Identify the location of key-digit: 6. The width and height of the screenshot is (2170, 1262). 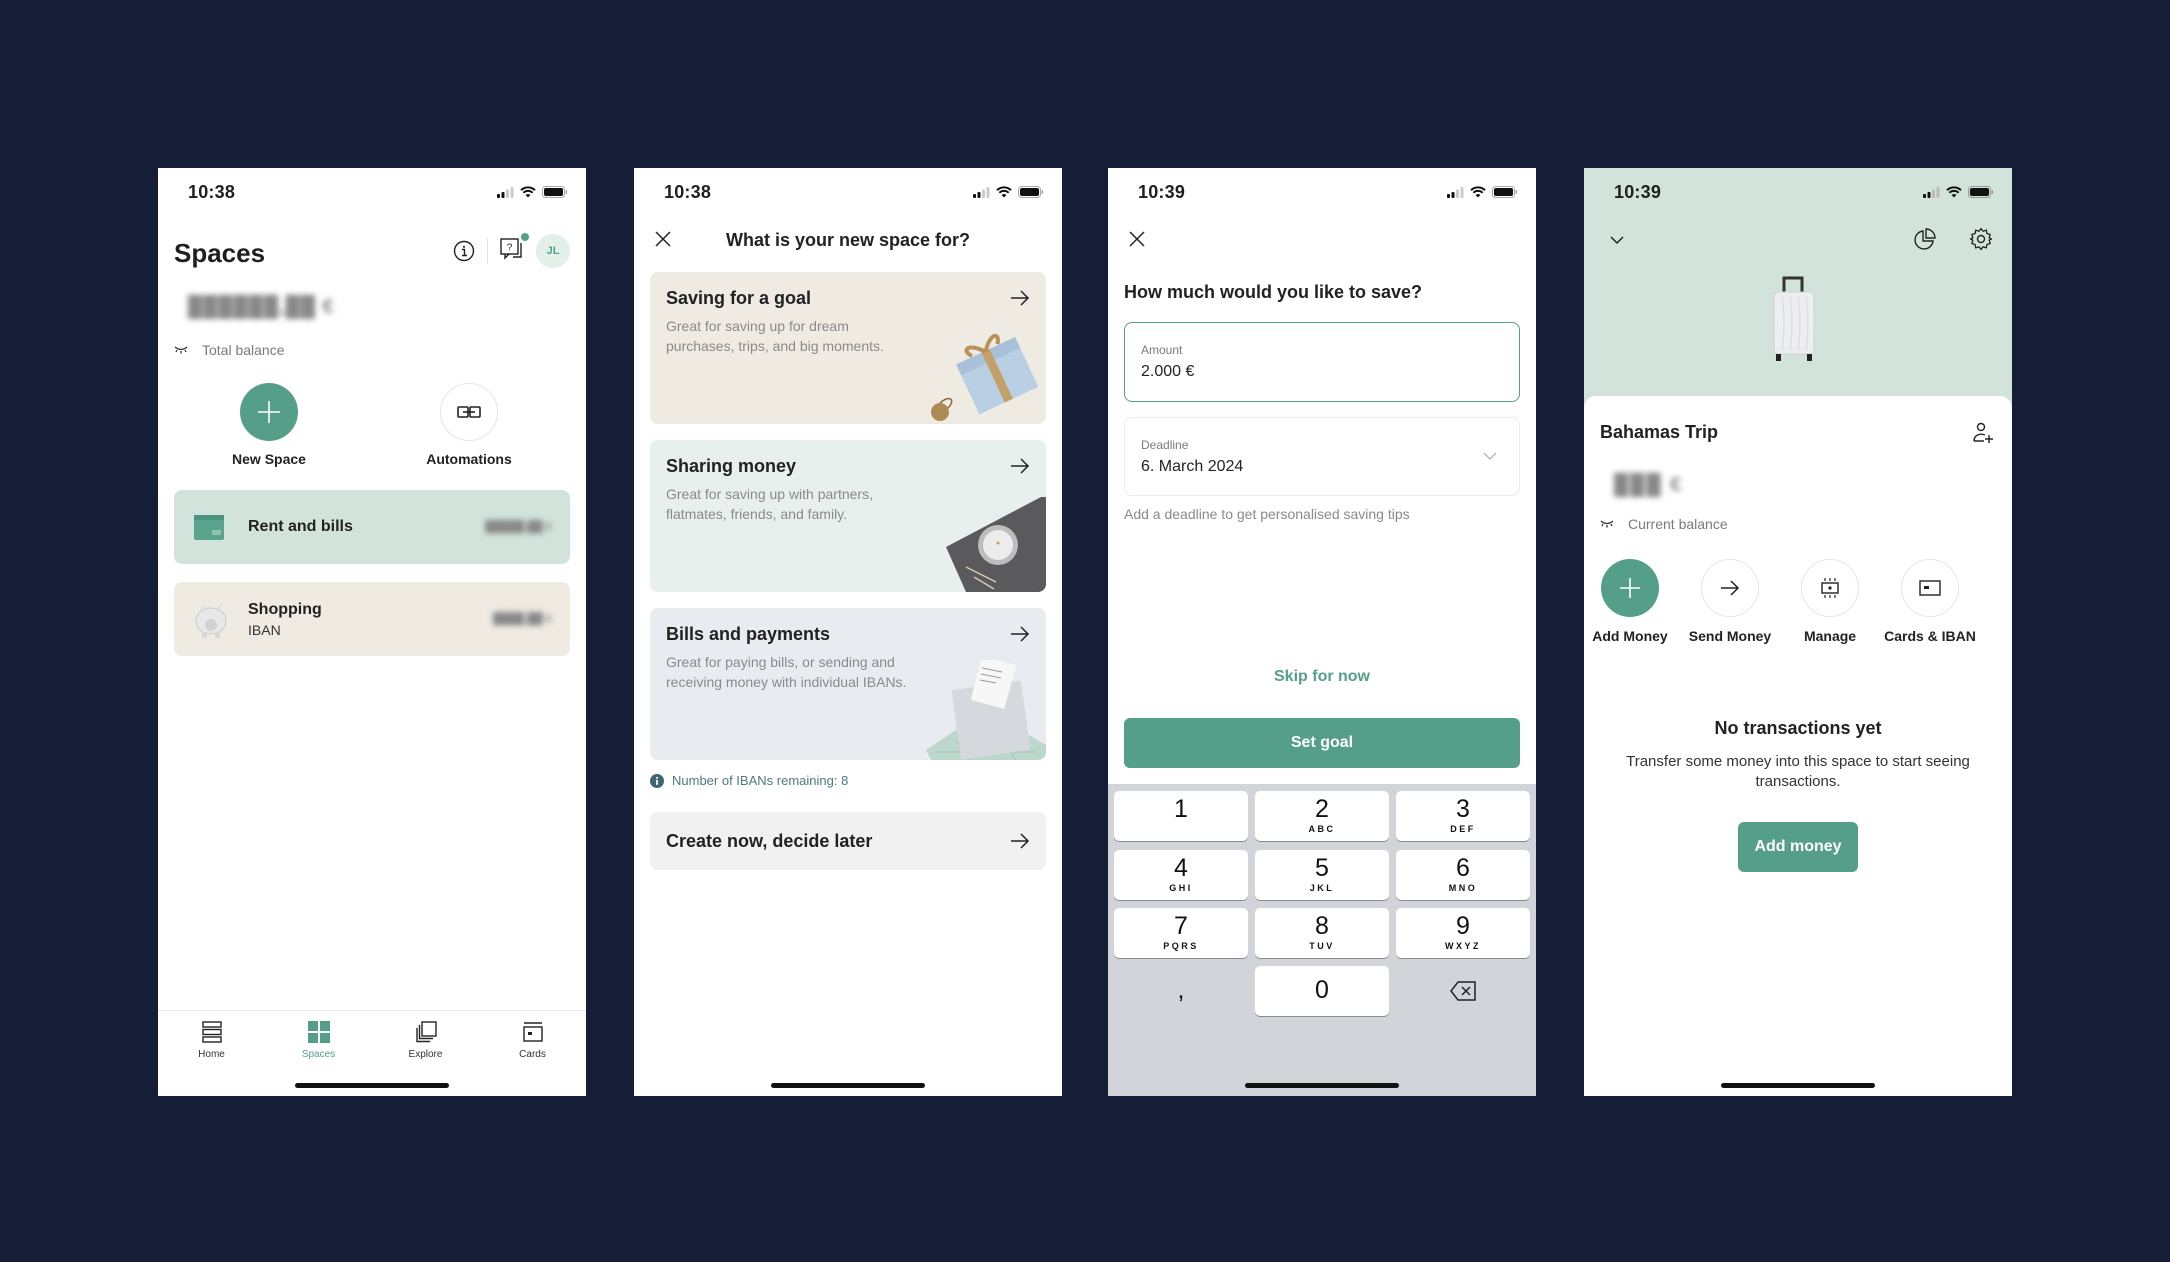
(1463, 868).